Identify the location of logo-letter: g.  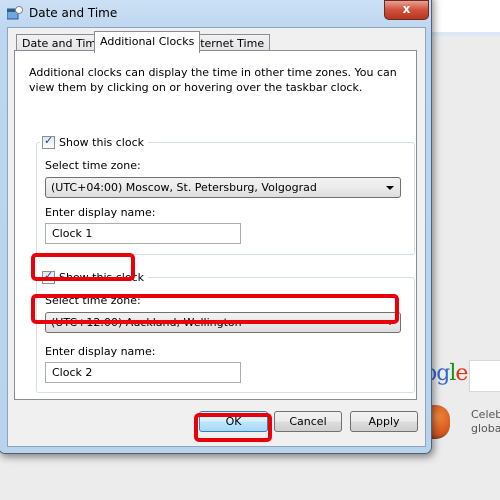
(443, 373).